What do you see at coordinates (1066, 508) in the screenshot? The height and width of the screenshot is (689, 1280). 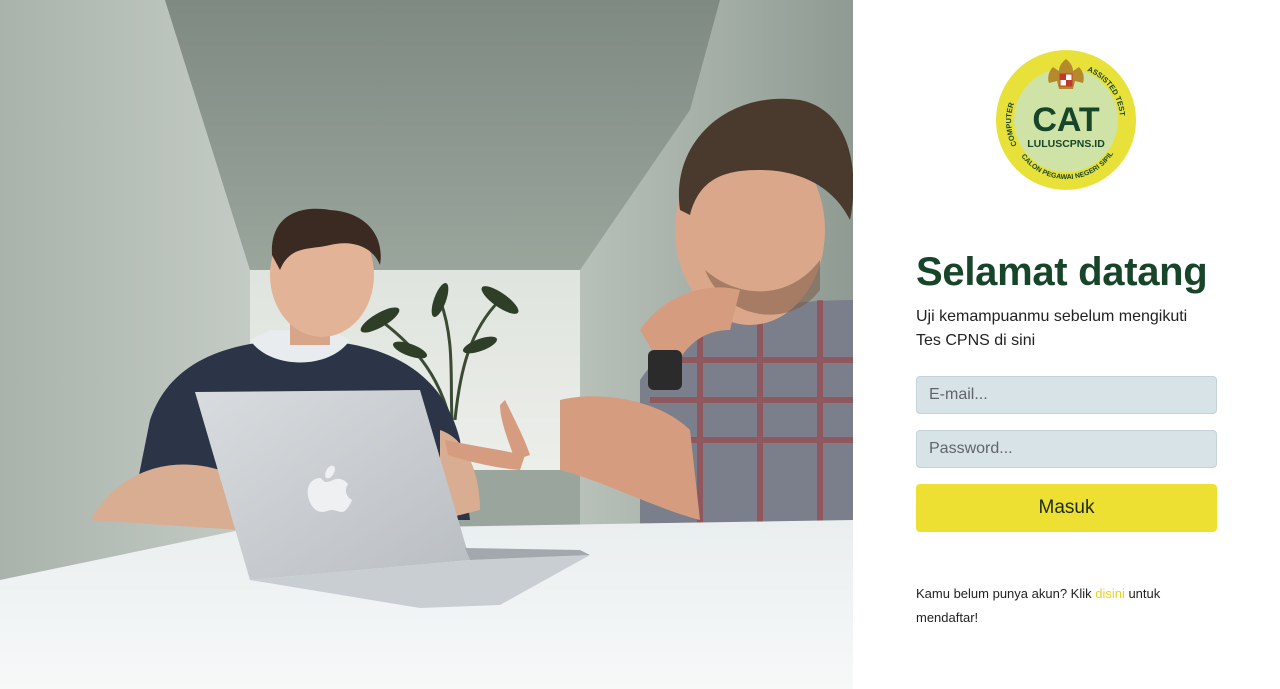 I see `login-button: Masuk` at bounding box center [1066, 508].